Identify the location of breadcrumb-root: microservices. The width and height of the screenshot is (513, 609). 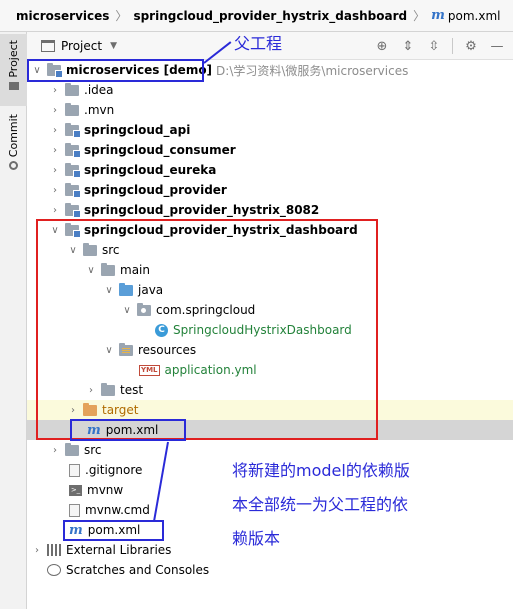
(62, 16).